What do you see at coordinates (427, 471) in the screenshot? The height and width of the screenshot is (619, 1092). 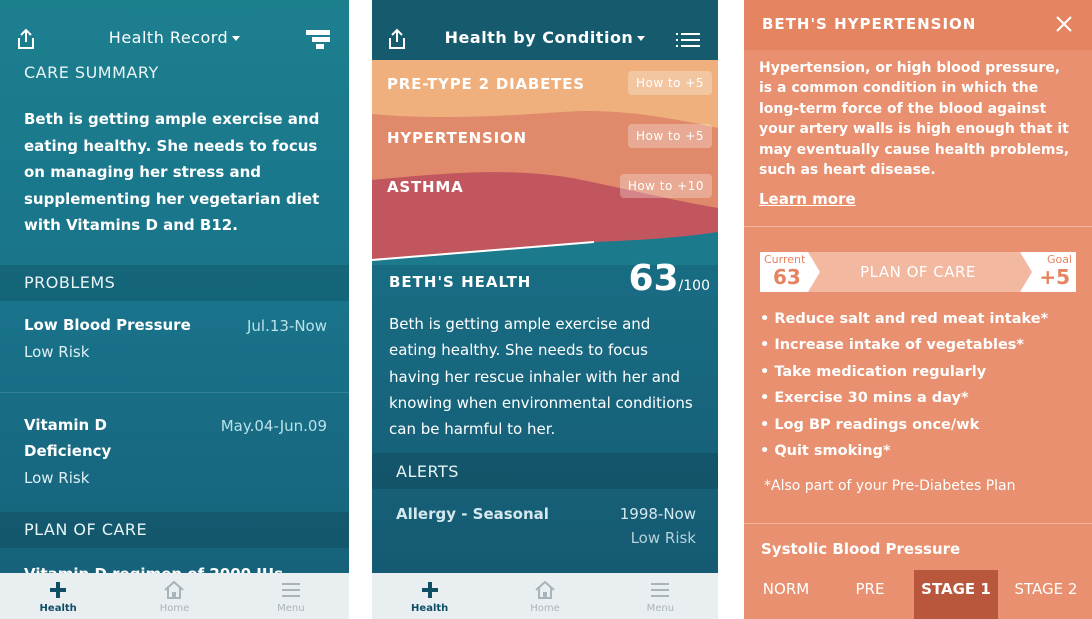 I see `alerts-heading: ALERTS` at bounding box center [427, 471].